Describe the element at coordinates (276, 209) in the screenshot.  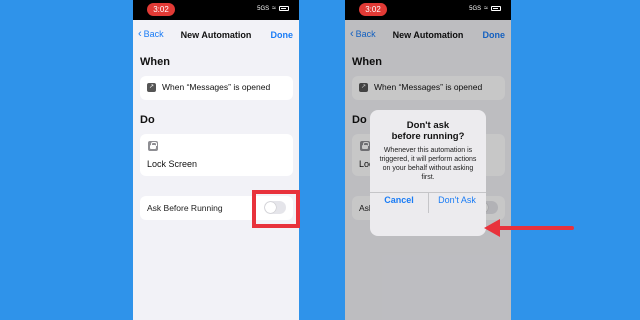
I see `toggle-highlight-box` at that location.